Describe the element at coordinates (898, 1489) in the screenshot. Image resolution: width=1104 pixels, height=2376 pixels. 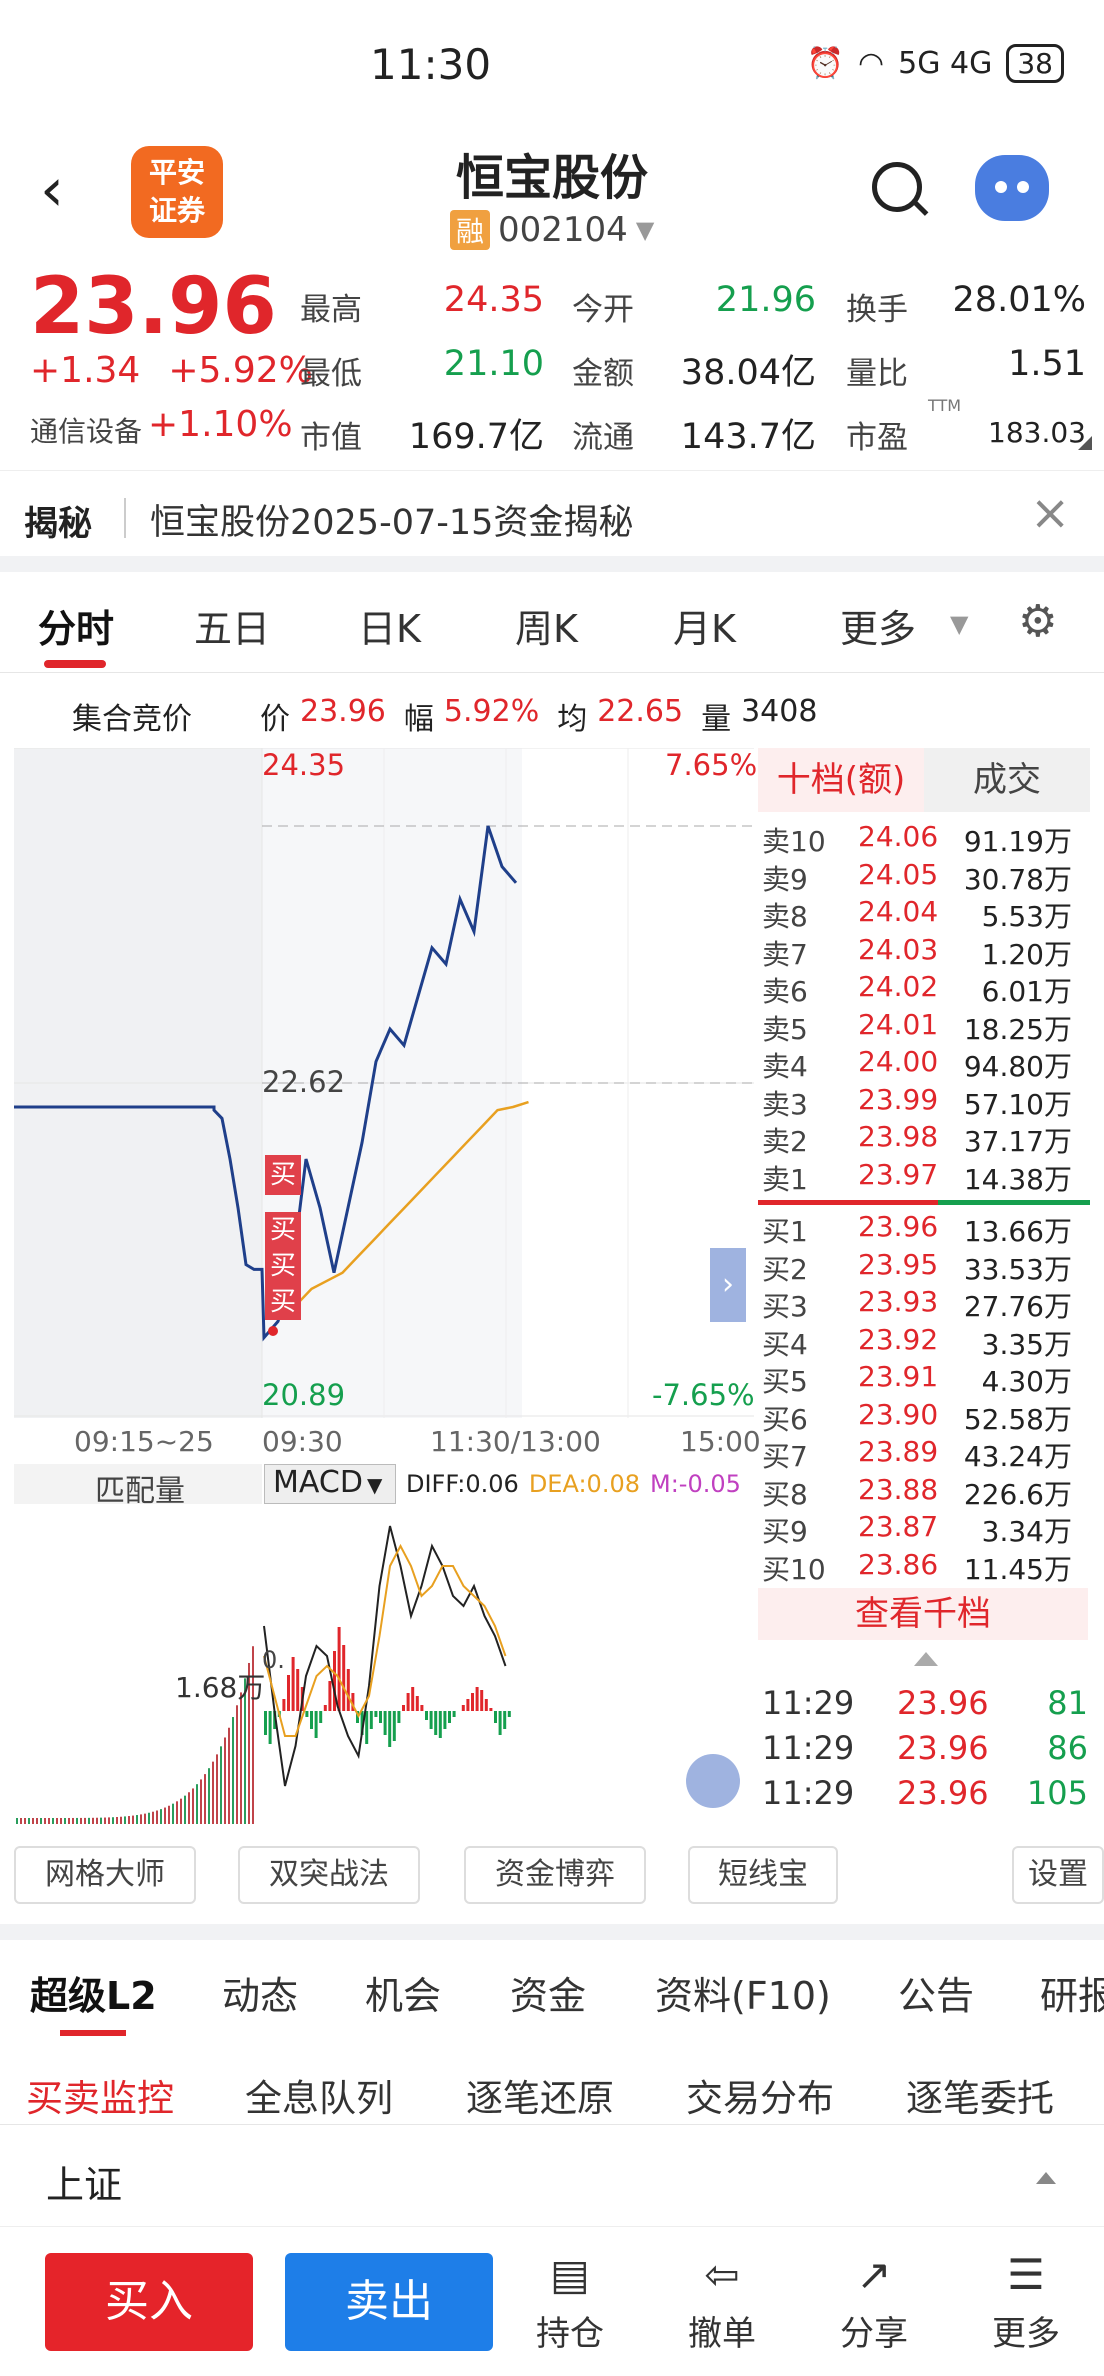
I see `level-price: 23.88` at that location.